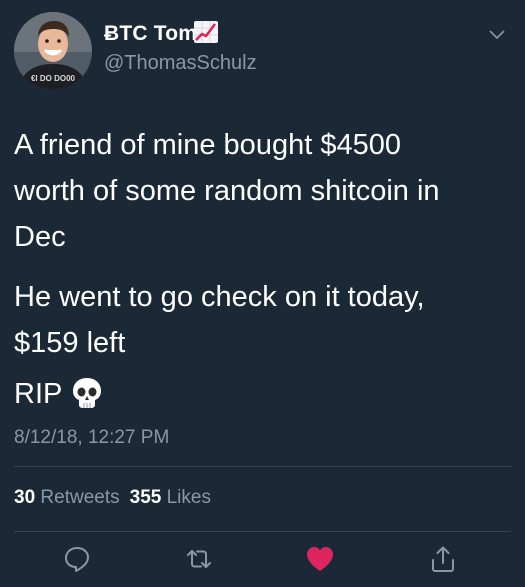 The height and width of the screenshot is (587, 525). I want to click on chart-increasing-icon, so click(206, 32).